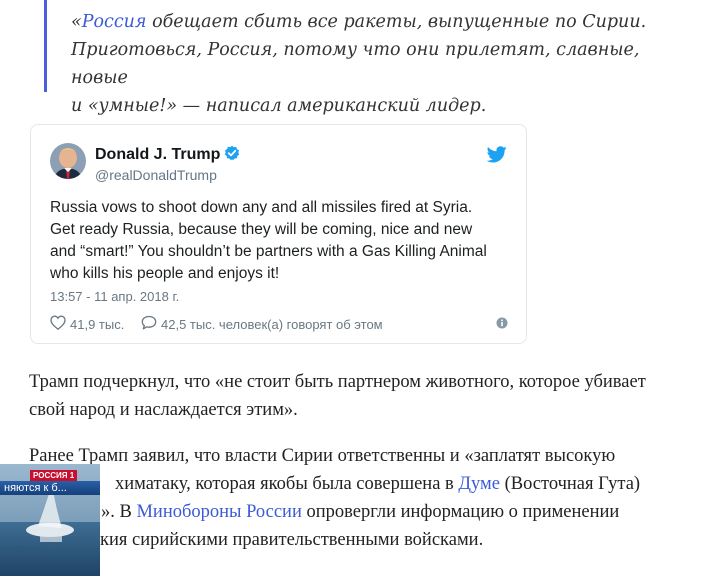 The height and width of the screenshot is (576, 717). What do you see at coordinates (167, 175) in the screenshot?
I see `author-handle: @realDonaldTrump` at bounding box center [167, 175].